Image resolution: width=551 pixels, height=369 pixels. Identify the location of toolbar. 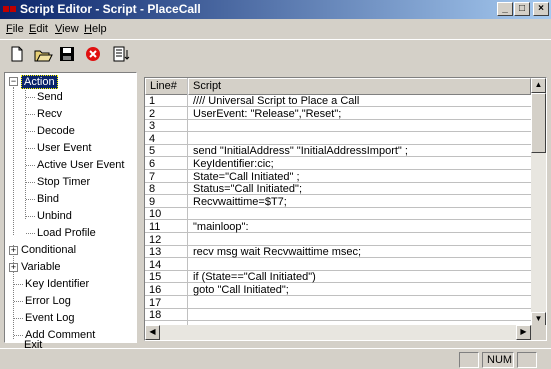
(275, 53).